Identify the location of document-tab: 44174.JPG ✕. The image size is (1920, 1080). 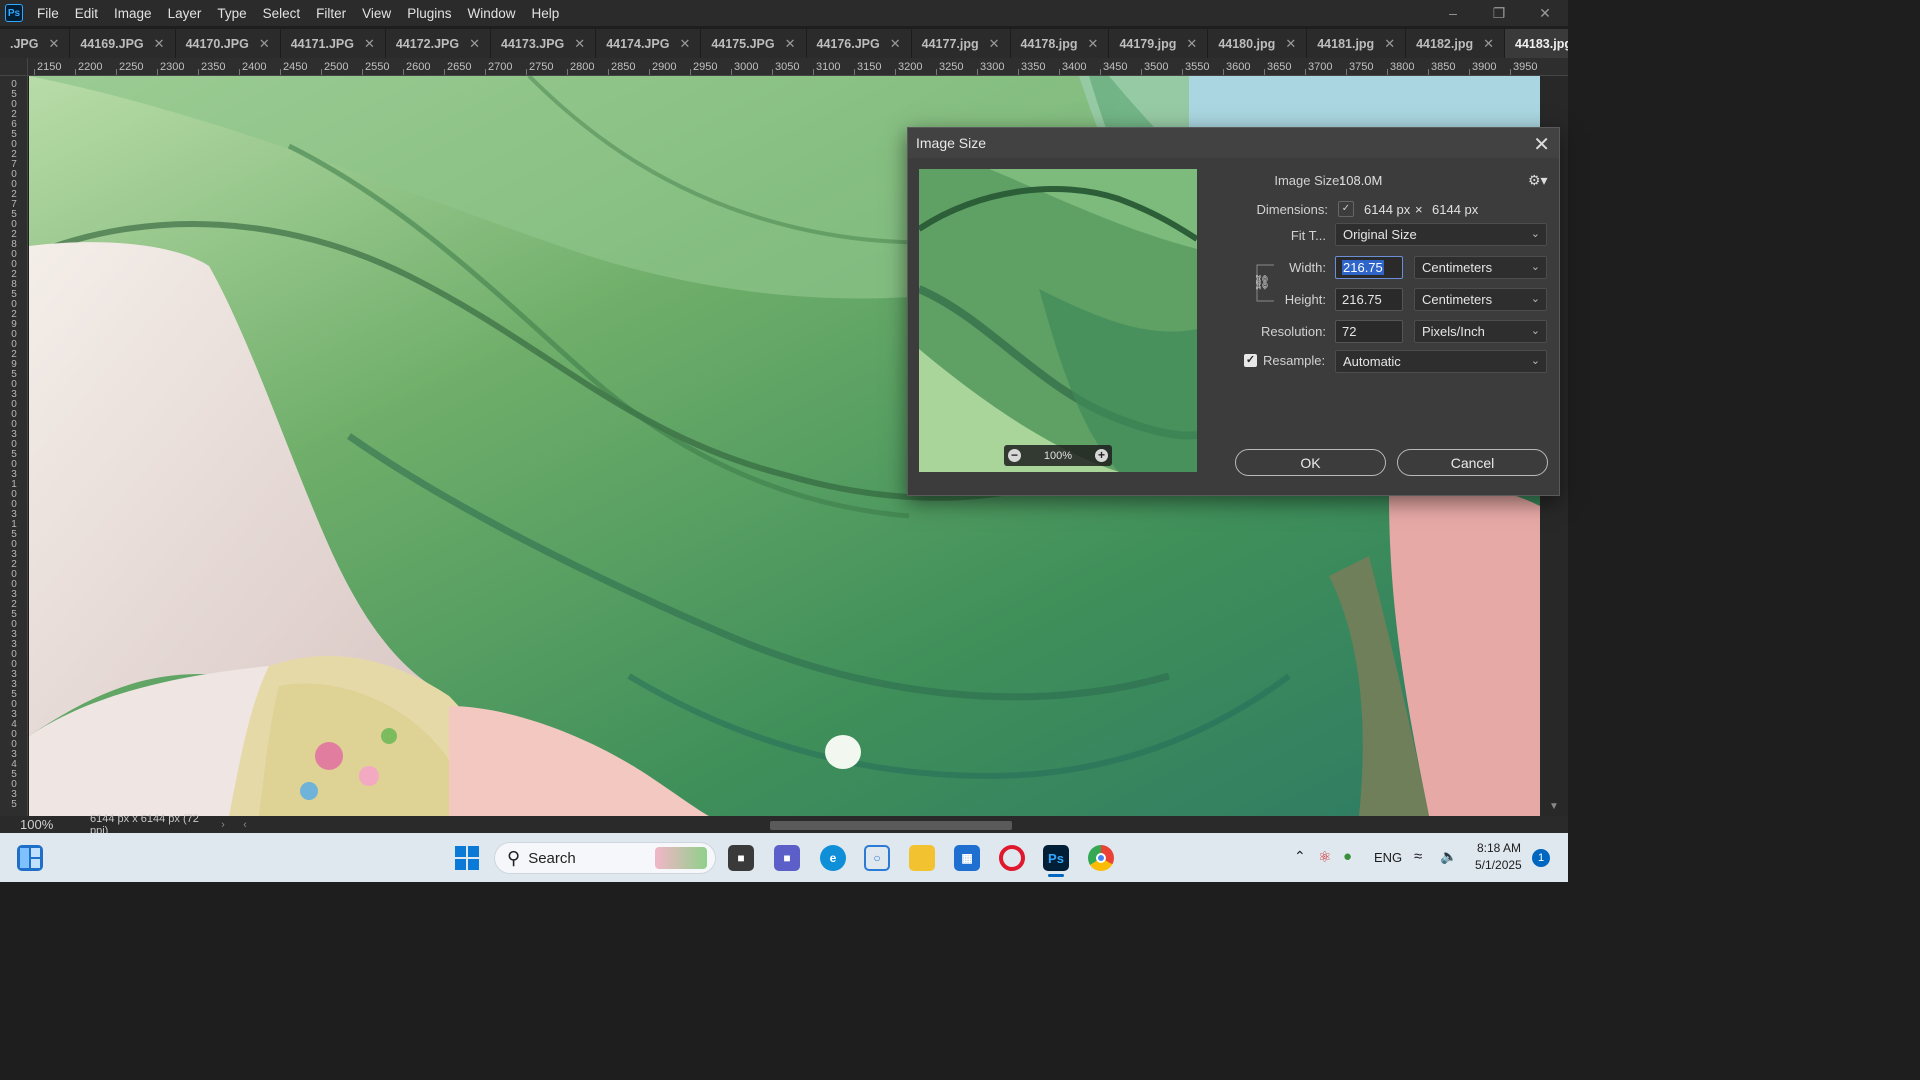
(649, 43).